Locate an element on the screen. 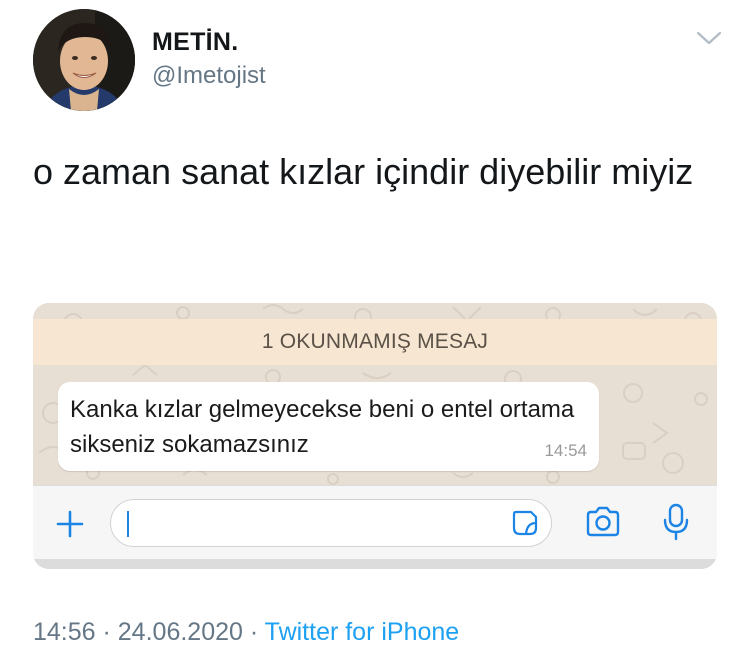 This screenshot has height=670, width=730. tweet-metadata: 14:56 · 24.06.2020 · Twitter for iPhone is located at coordinates (246, 632).